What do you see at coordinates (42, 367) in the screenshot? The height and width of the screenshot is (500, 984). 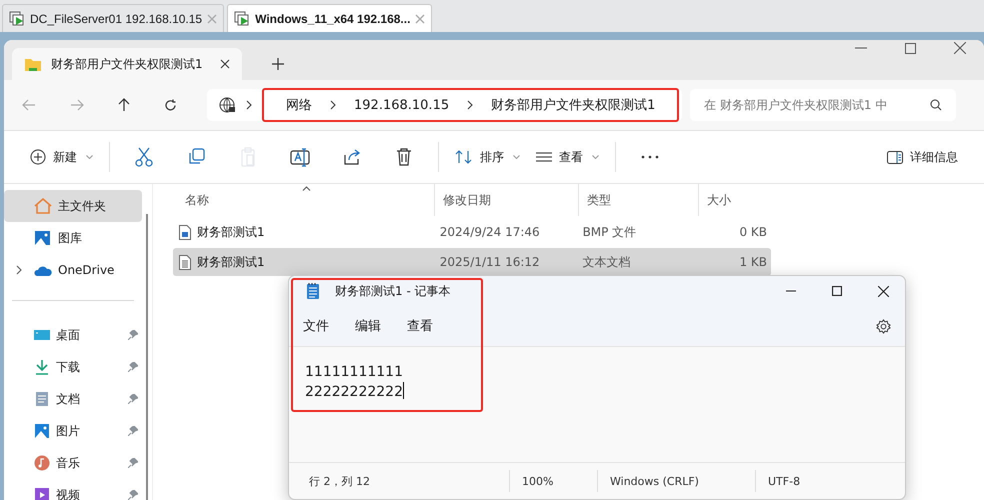 I see `download-icon` at bounding box center [42, 367].